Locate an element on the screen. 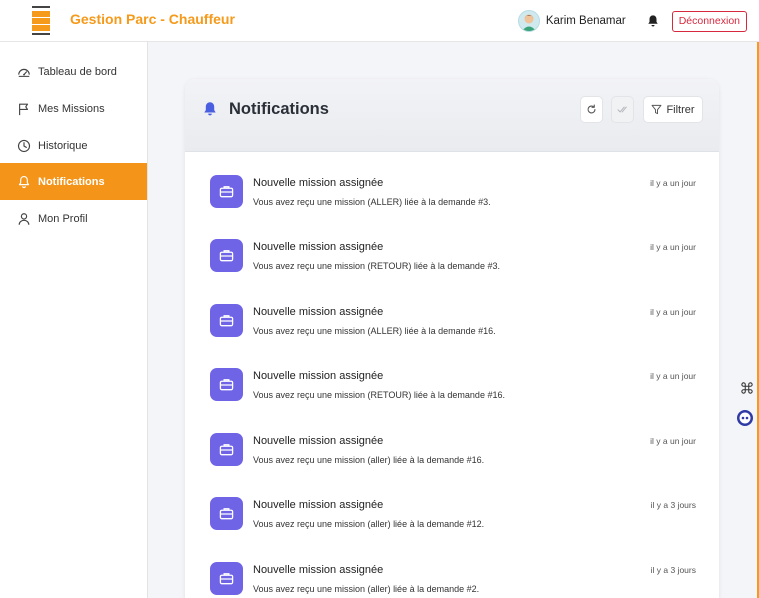 The width and height of the screenshot is (759, 598). avatar is located at coordinates (528, 21).